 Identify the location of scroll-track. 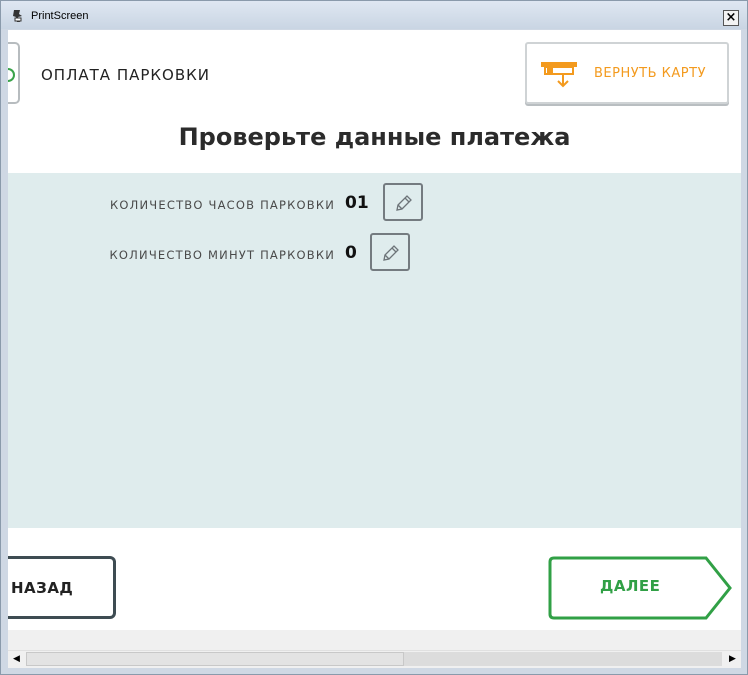
(563, 659).